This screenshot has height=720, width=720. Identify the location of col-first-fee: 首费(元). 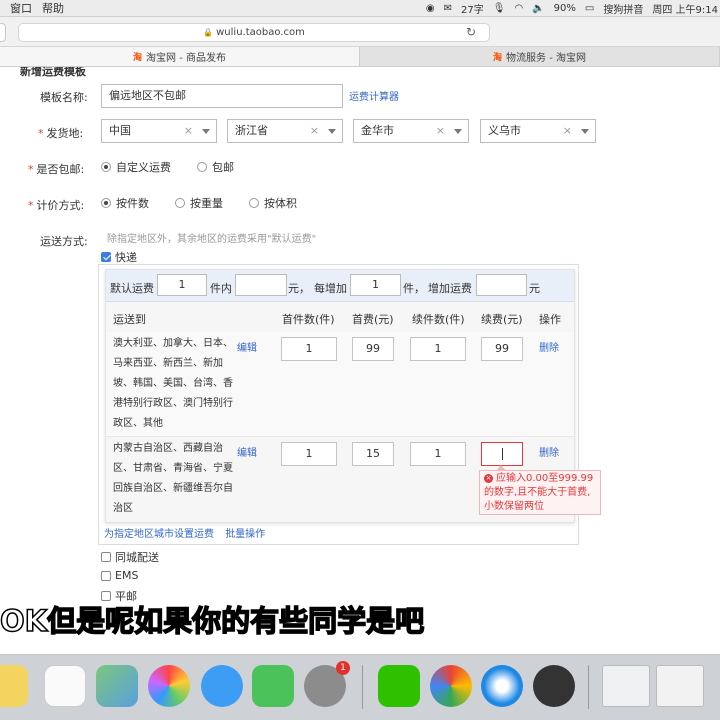
(373, 319).